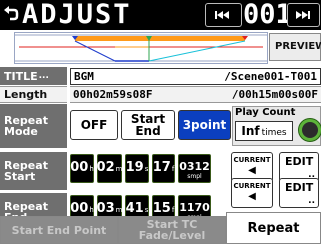 Image resolution: width=321 pixels, height=244 pixels. I want to click on skip-back-icon, so click(222, 15).